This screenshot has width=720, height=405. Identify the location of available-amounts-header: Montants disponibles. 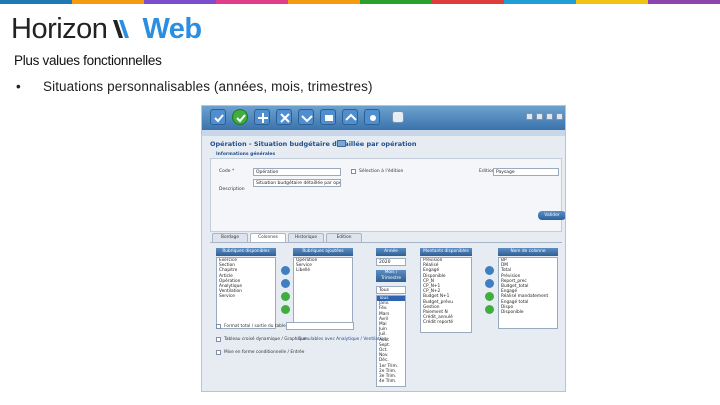
(446, 252).